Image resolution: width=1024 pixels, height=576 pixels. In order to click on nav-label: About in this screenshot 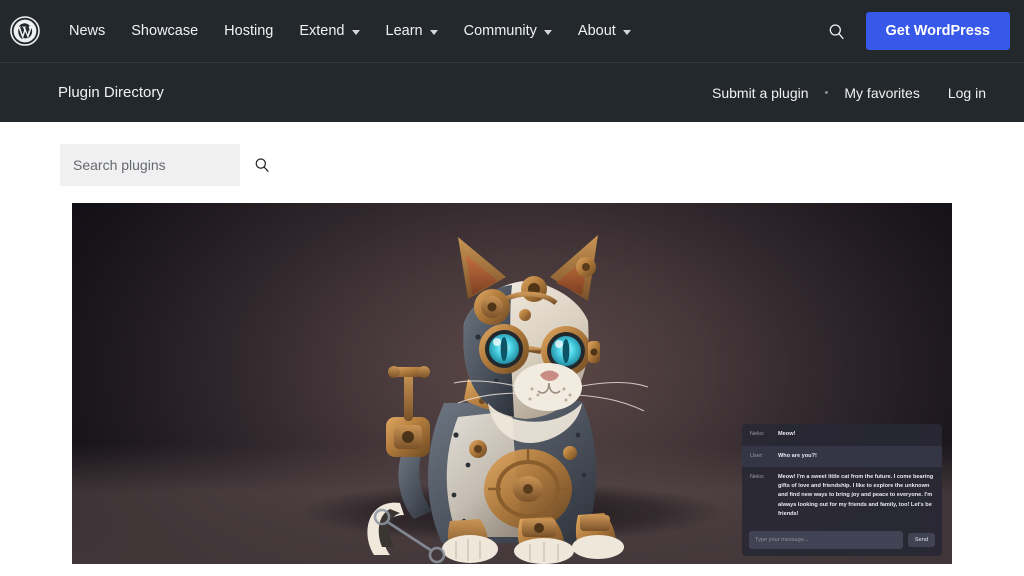, I will do `click(596, 31)`.